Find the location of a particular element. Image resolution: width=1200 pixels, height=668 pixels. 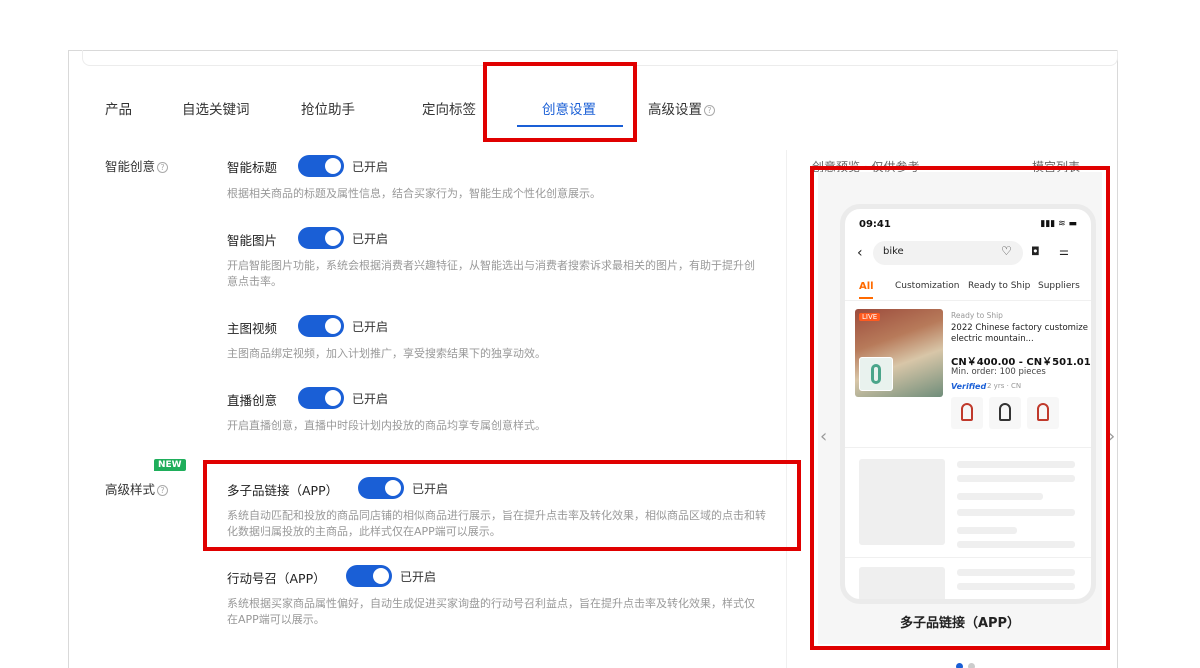

setting-live-creative-status: 已开启 is located at coordinates (370, 399).